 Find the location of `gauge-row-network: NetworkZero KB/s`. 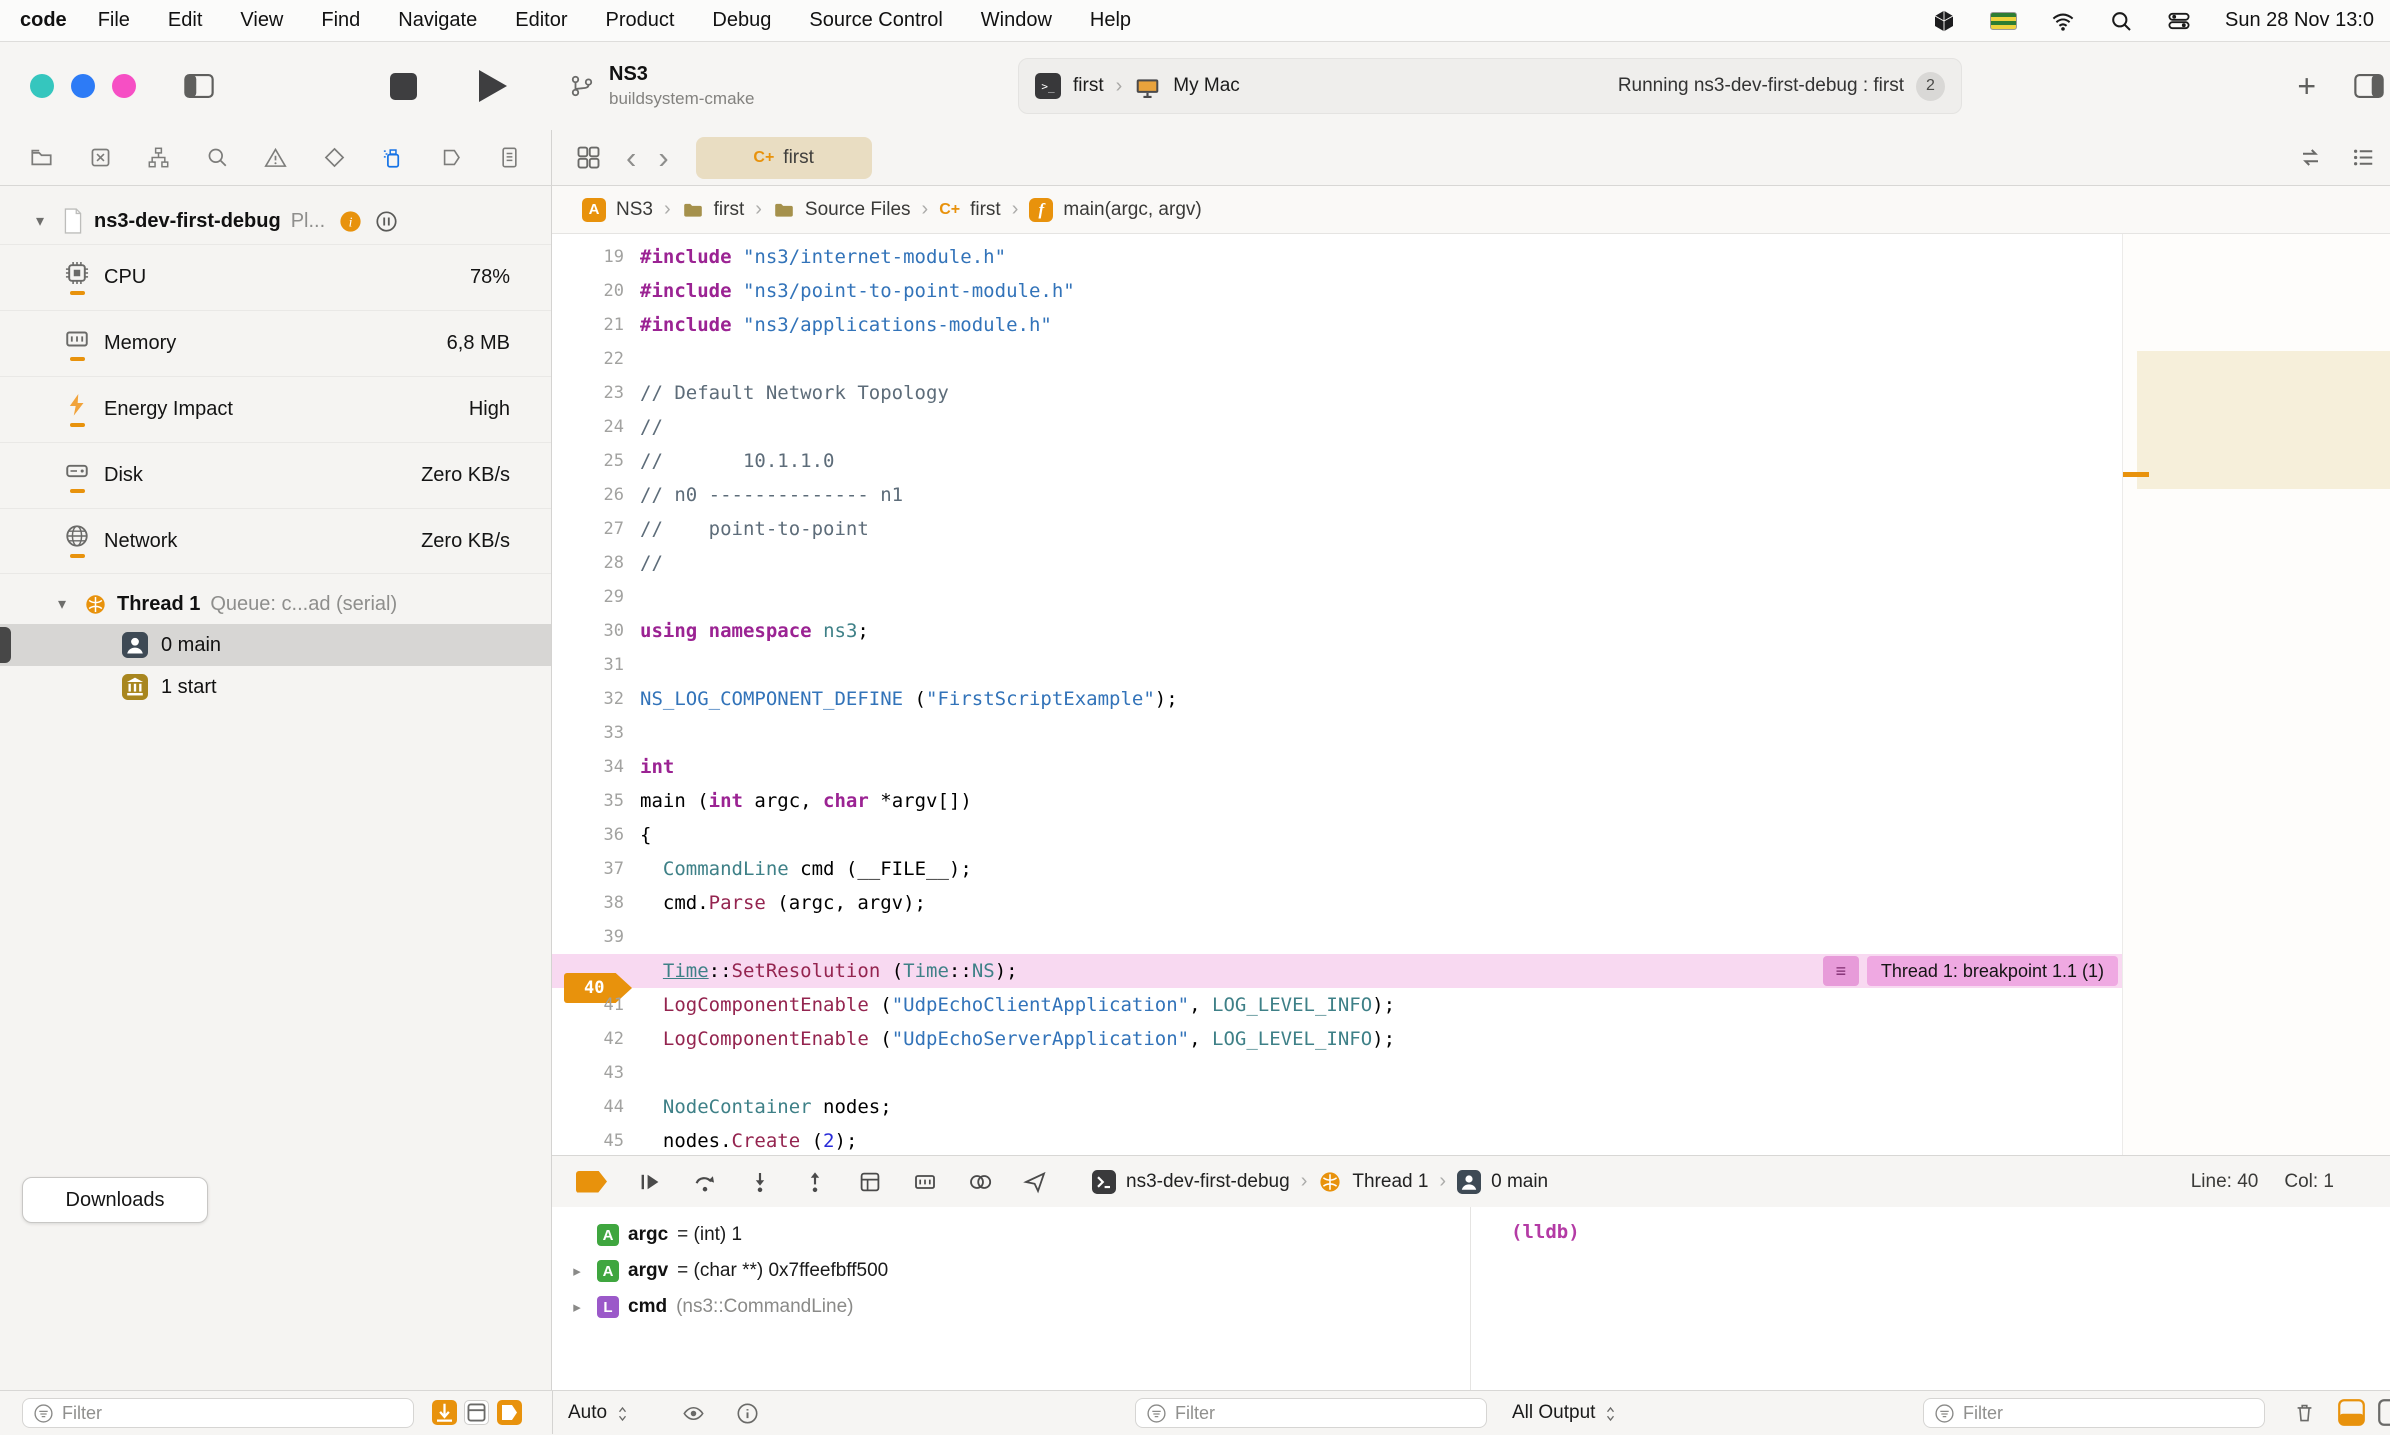

gauge-row-network: NetworkZero KB/s is located at coordinates (275, 541).